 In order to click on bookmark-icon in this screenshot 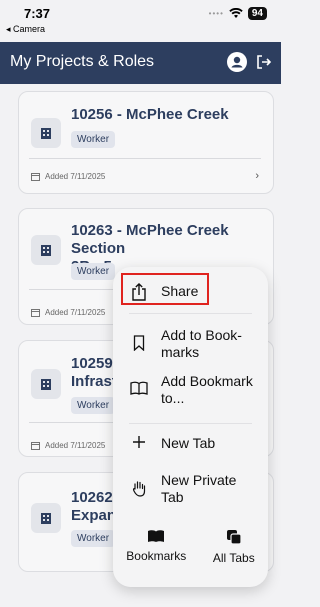, I will do `click(139, 343)`.